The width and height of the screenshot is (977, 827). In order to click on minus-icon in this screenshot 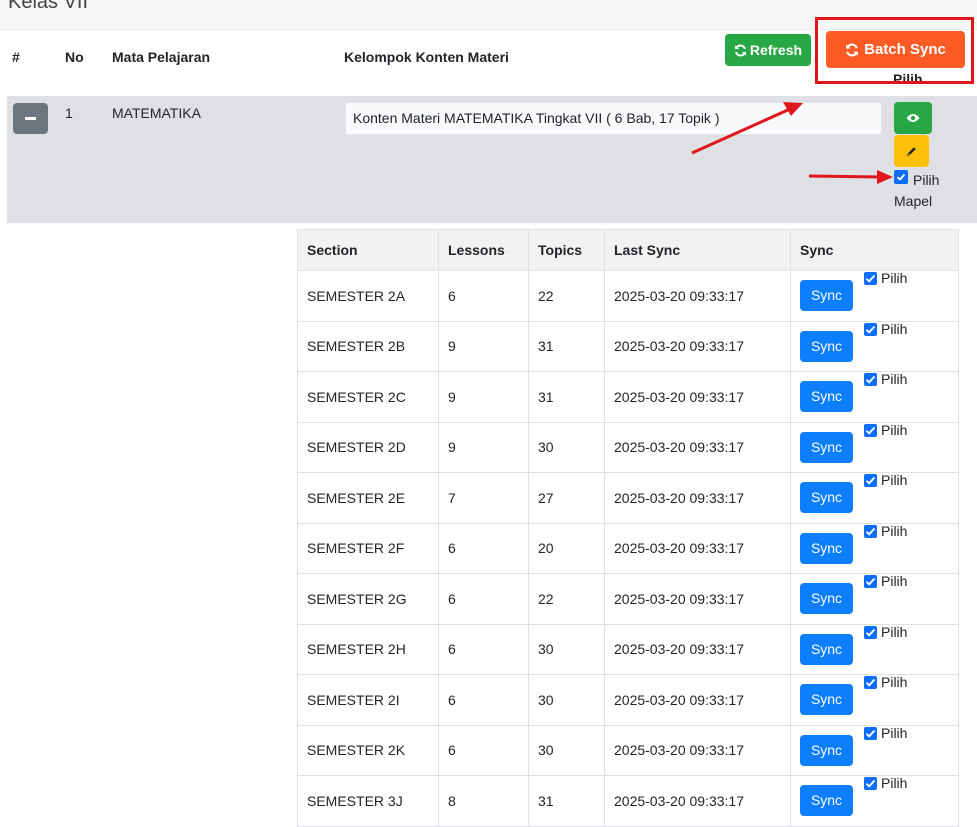, I will do `click(30, 118)`.